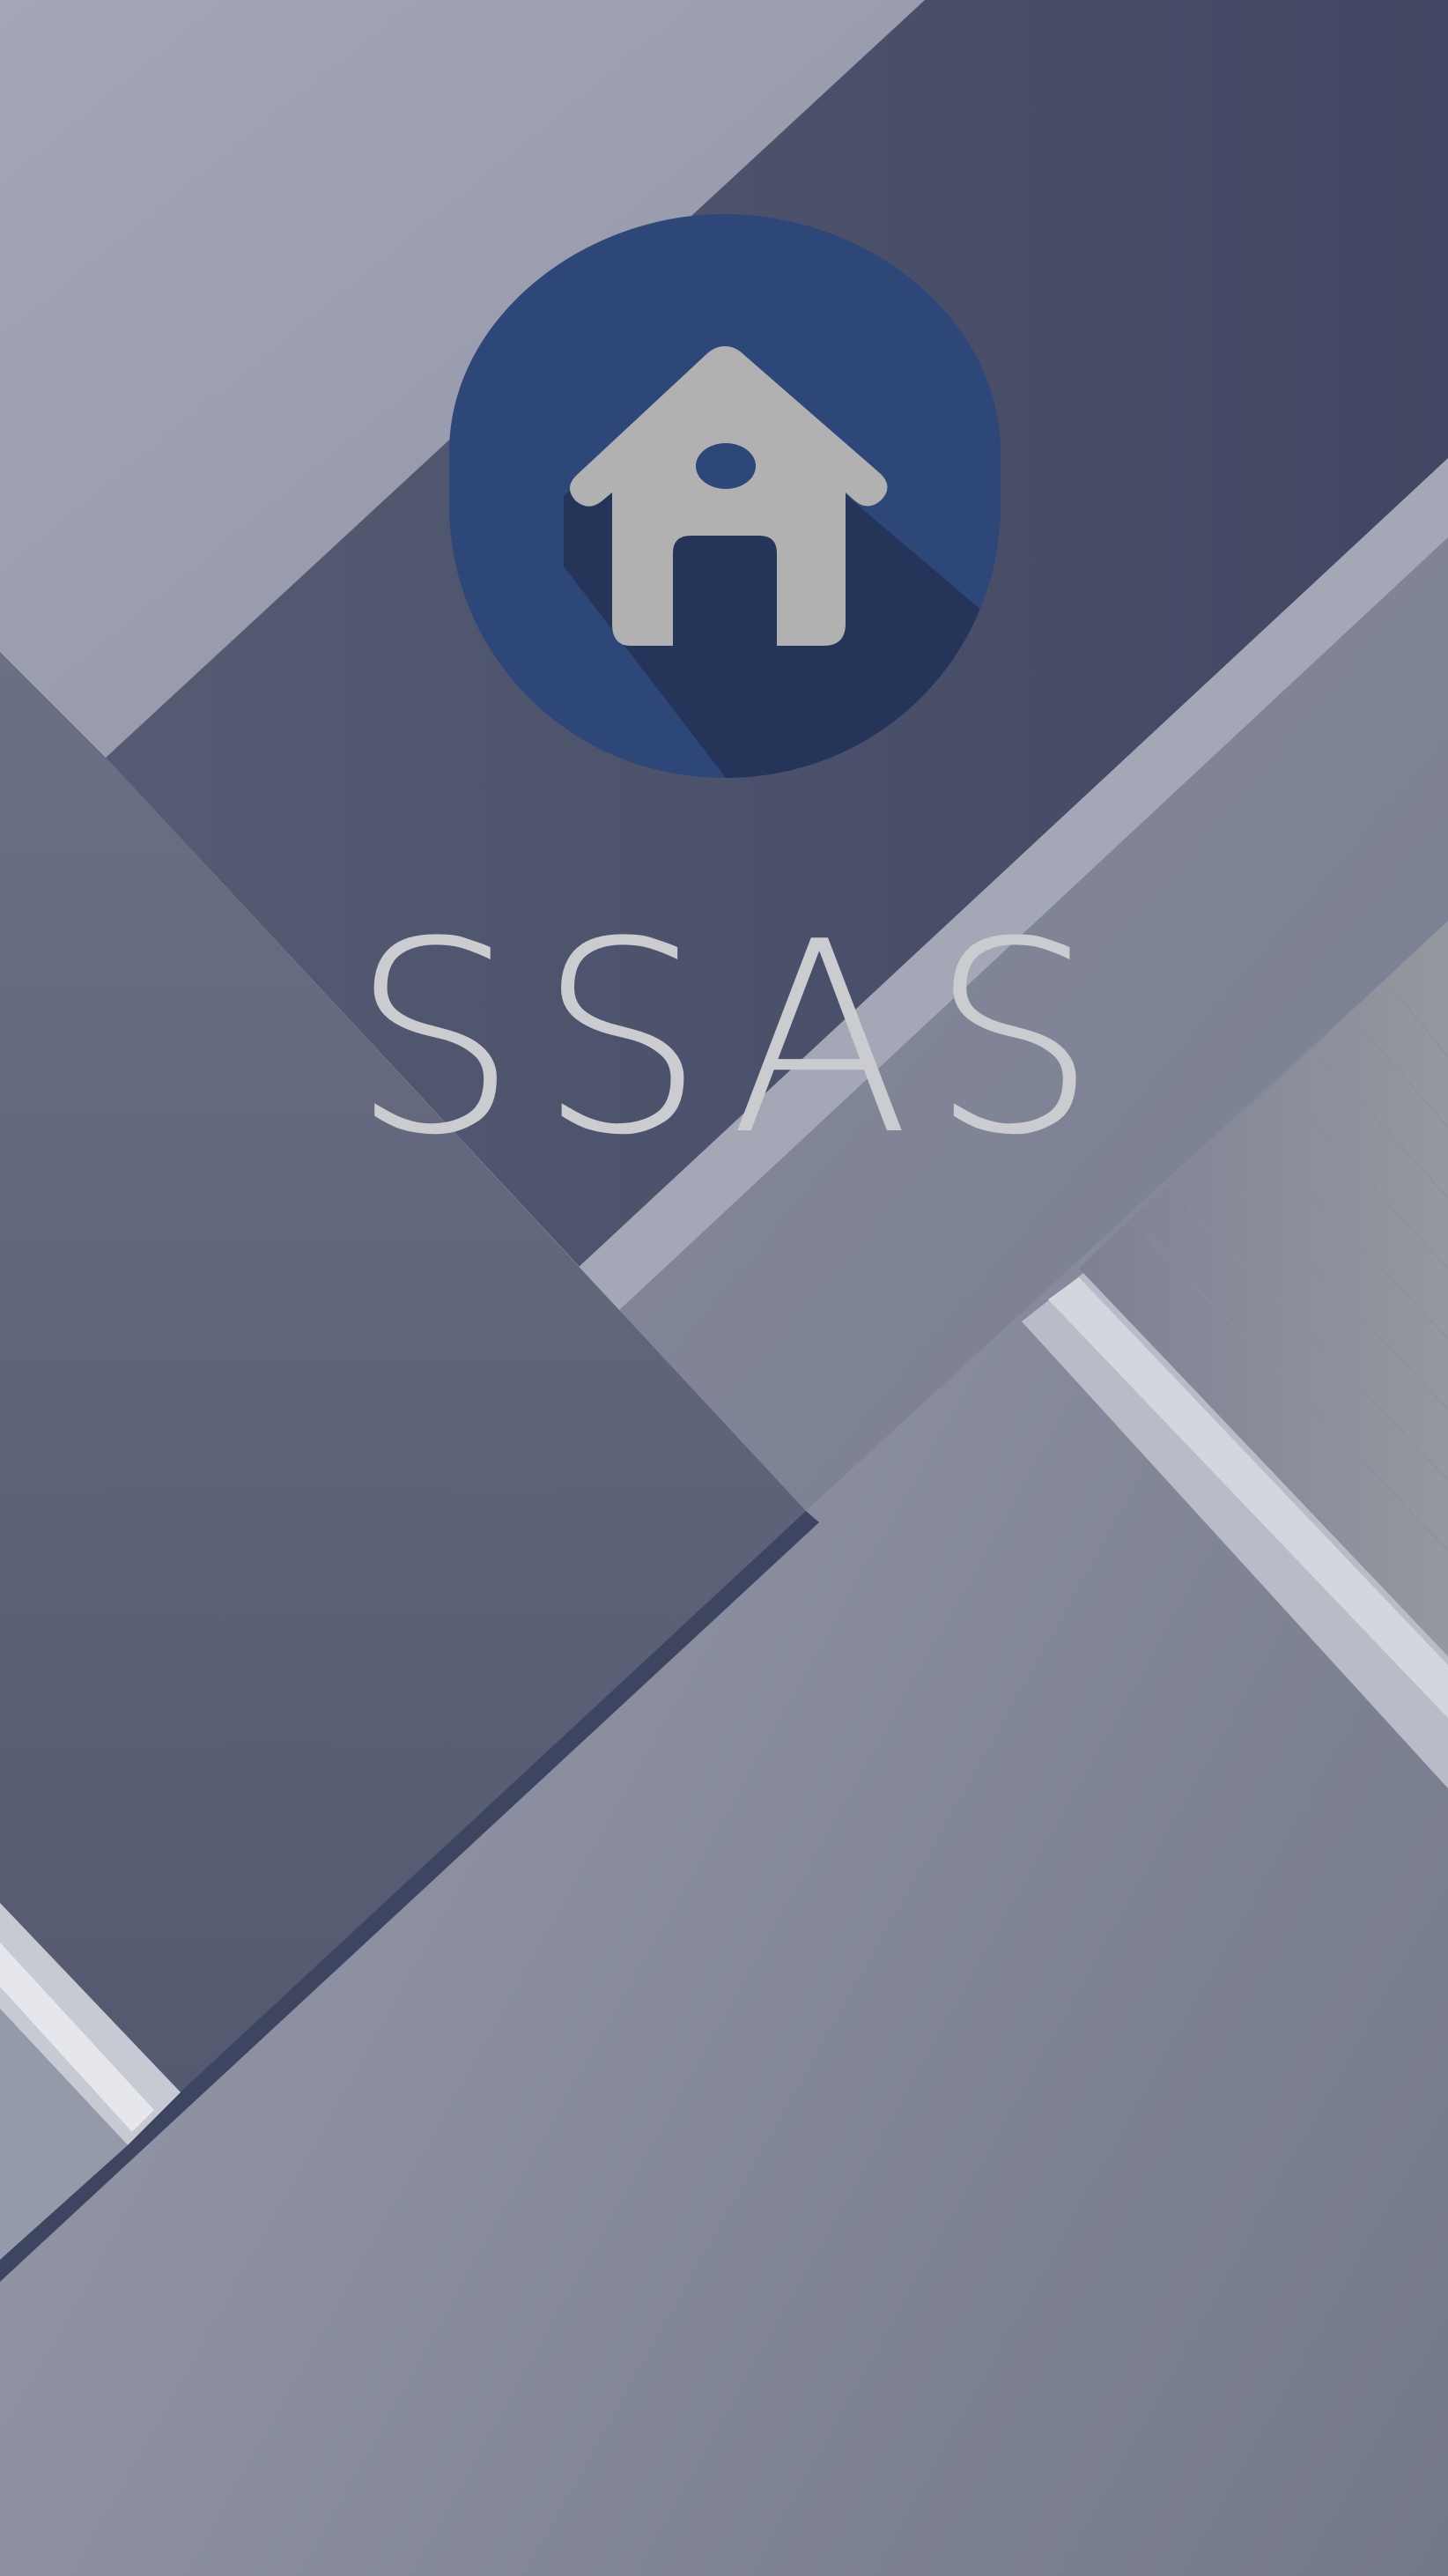 The image size is (1448, 2576). I want to click on home-icon, so click(725, 496).